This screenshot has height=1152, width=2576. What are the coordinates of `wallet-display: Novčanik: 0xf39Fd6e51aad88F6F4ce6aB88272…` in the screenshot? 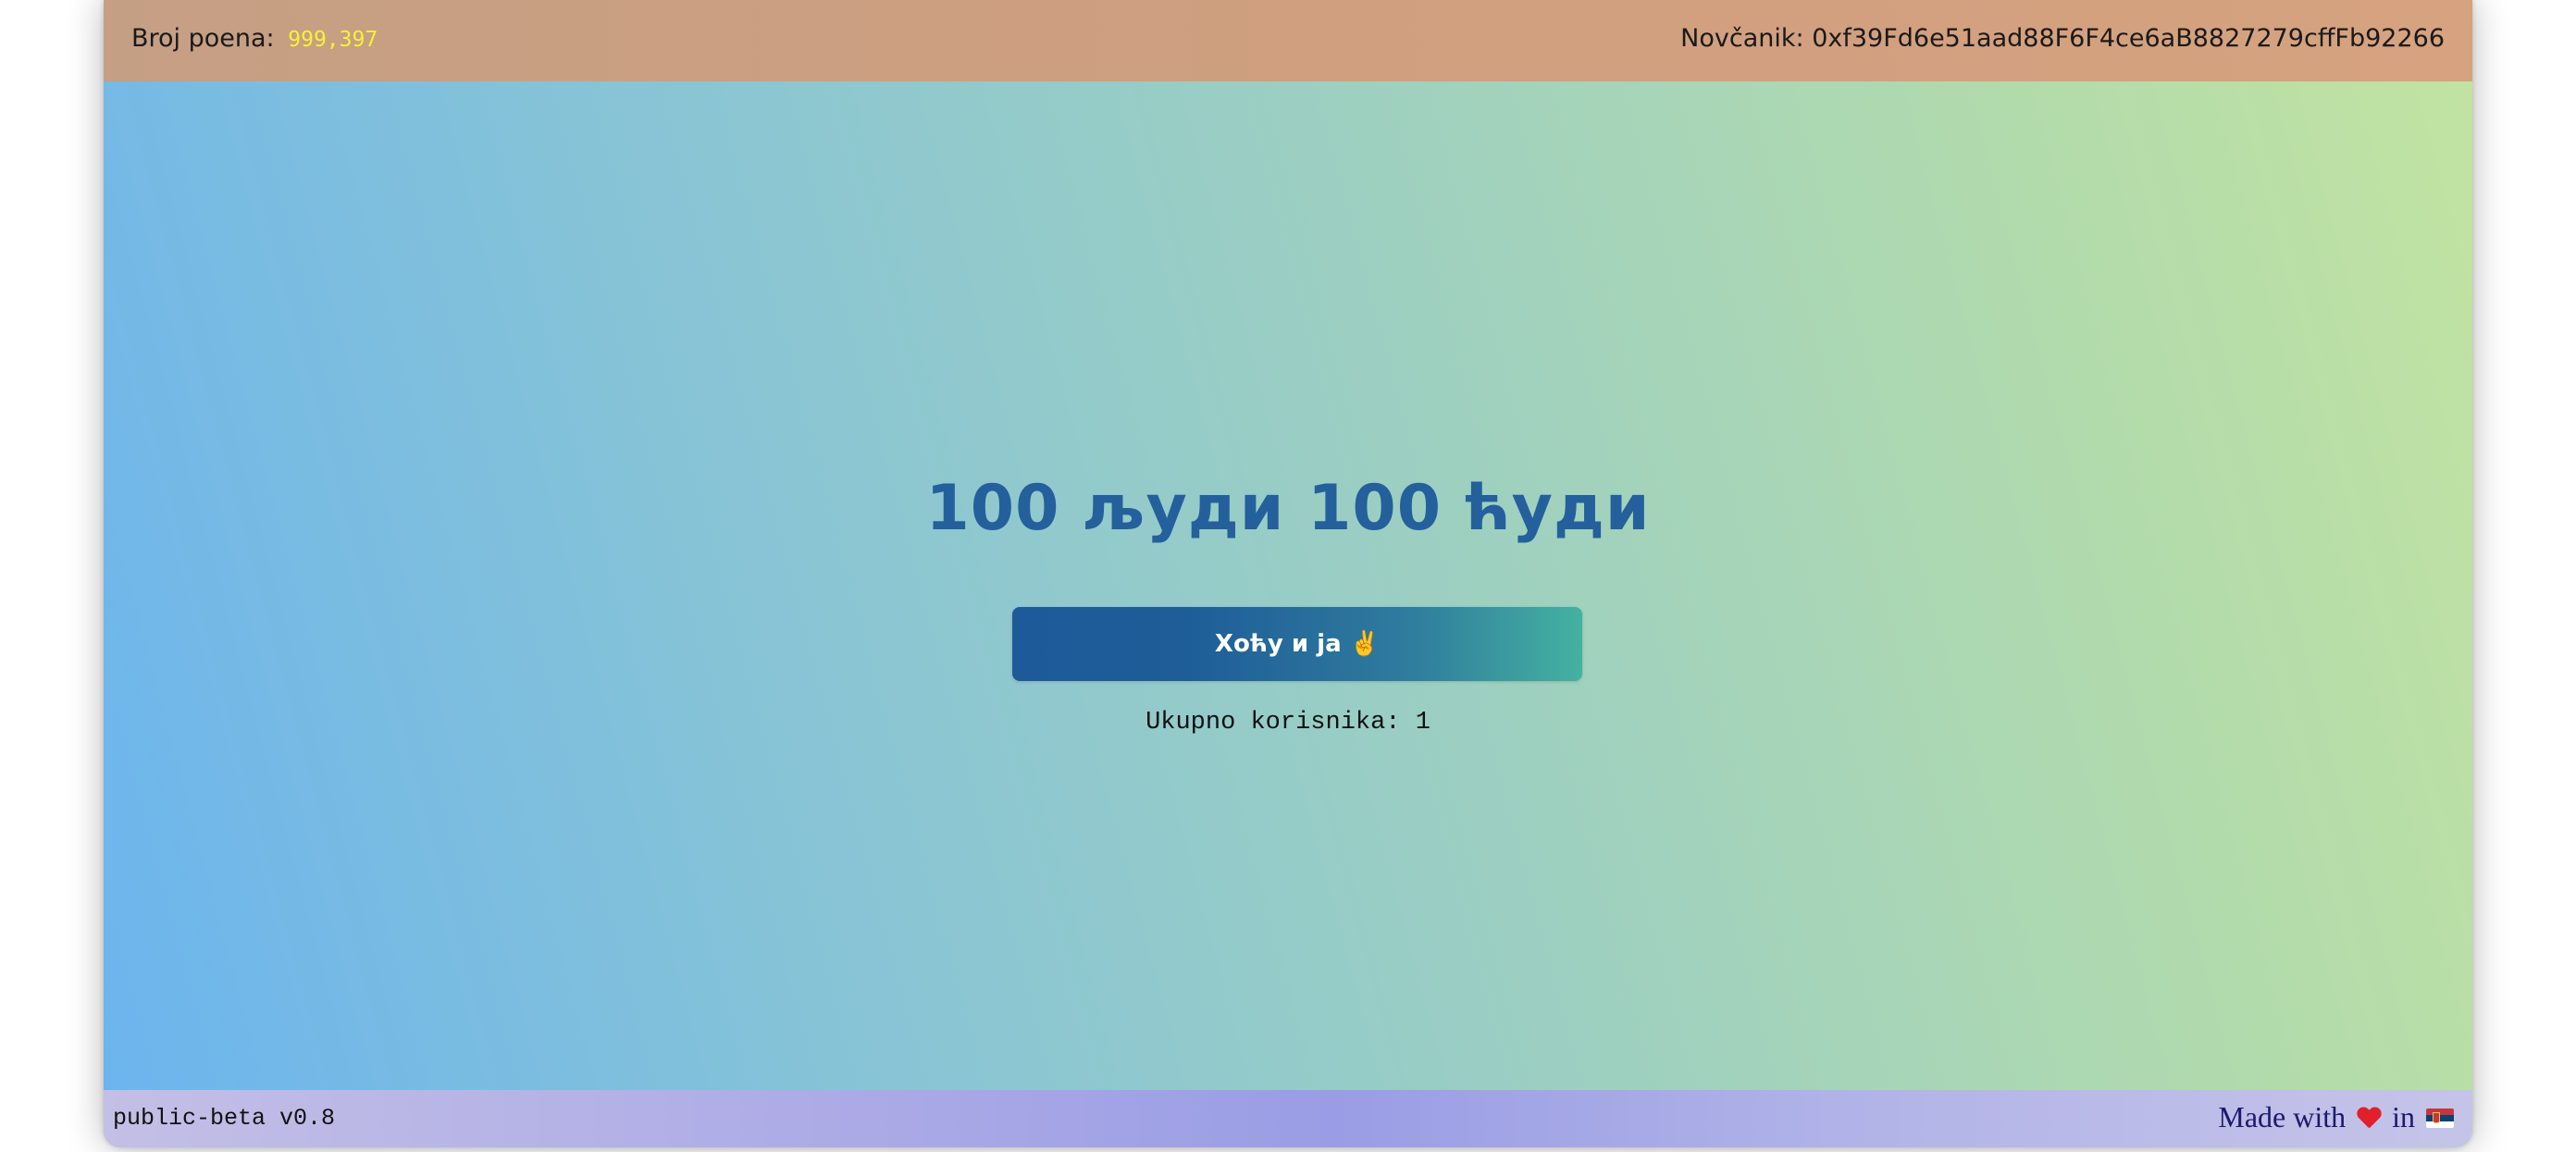 It's located at (2063, 39).